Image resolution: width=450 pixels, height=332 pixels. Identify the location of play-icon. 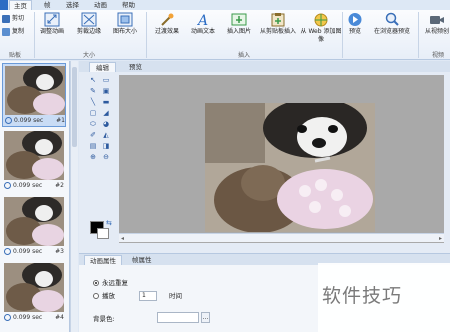
(355, 19).